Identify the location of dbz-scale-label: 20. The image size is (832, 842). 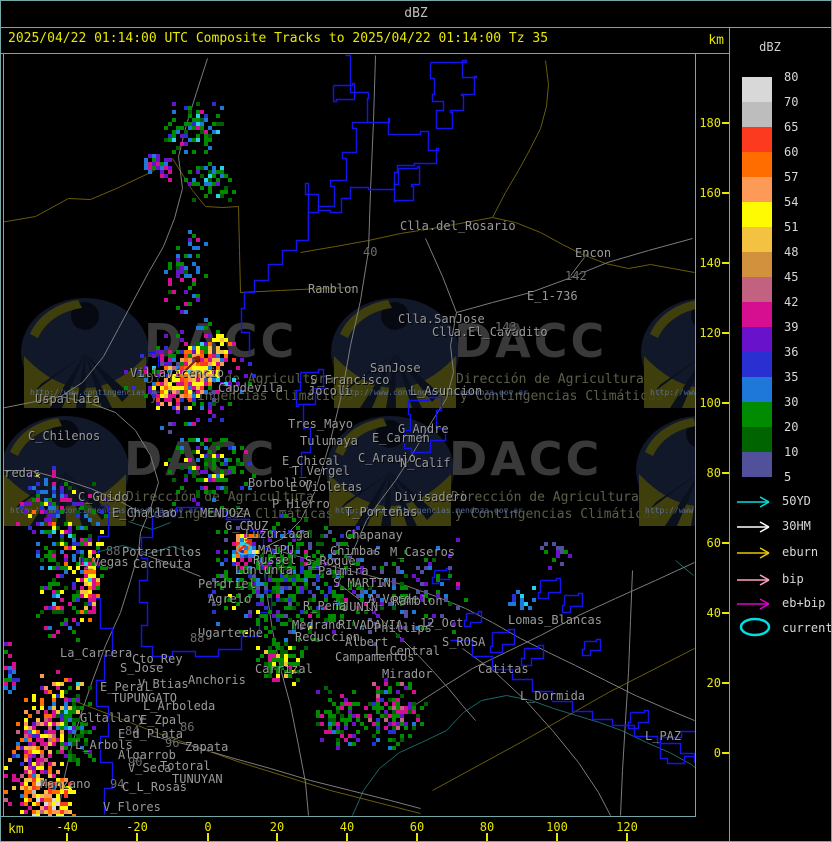
(791, 427).